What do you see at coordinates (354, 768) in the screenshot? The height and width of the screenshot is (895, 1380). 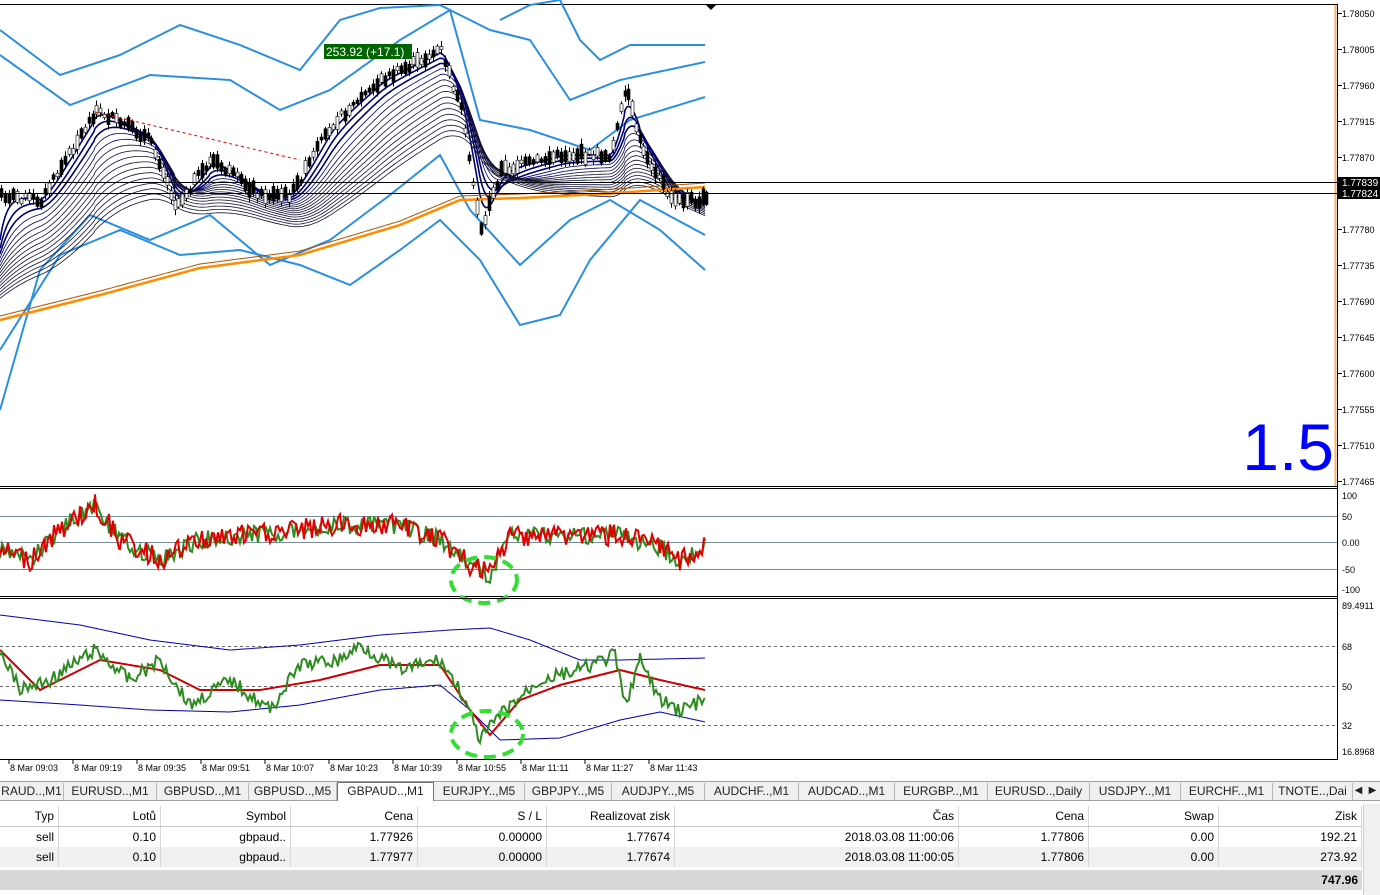 I see `time-axis-label: 8 Mar 10:23` at bounding box center [354, 768].